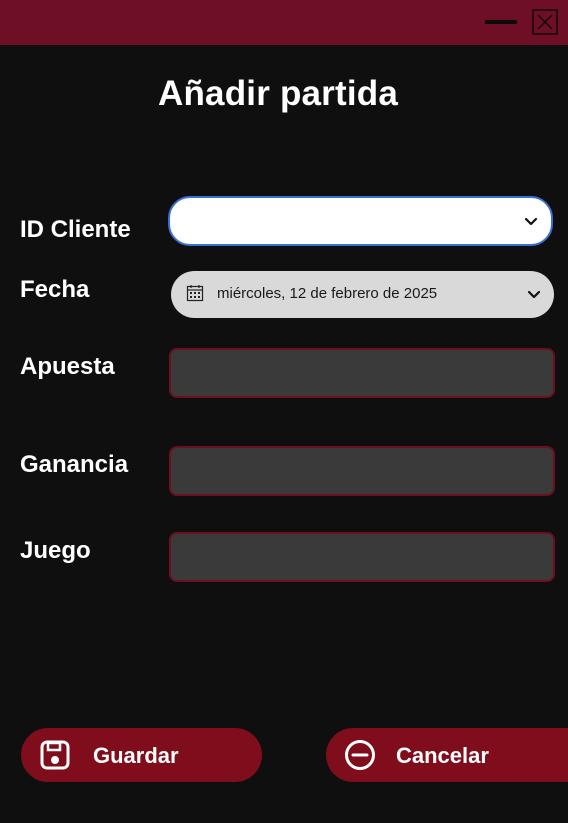 The image size is (568, 823). I want to click on fecha-value: miércoles, 12 de febrero de 2025, so click(327, 293).